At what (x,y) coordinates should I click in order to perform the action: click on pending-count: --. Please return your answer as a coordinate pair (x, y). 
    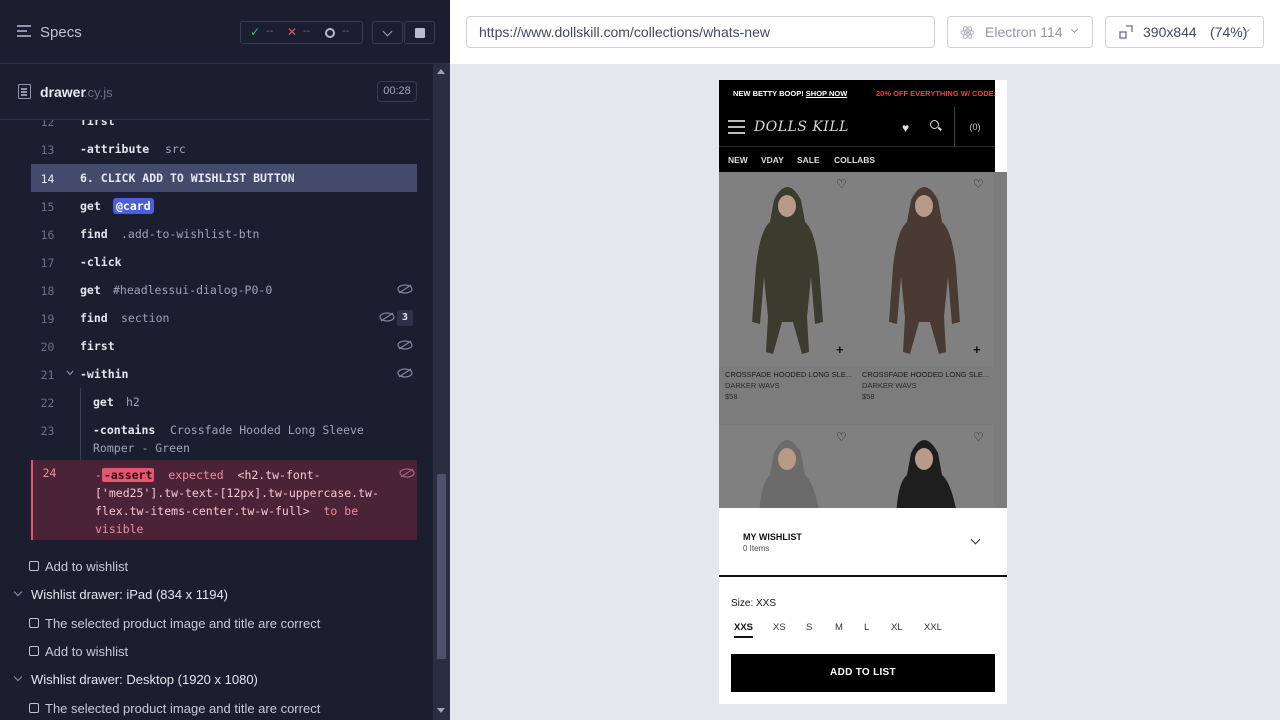
    Looking at the image, I should click on (346, 31).